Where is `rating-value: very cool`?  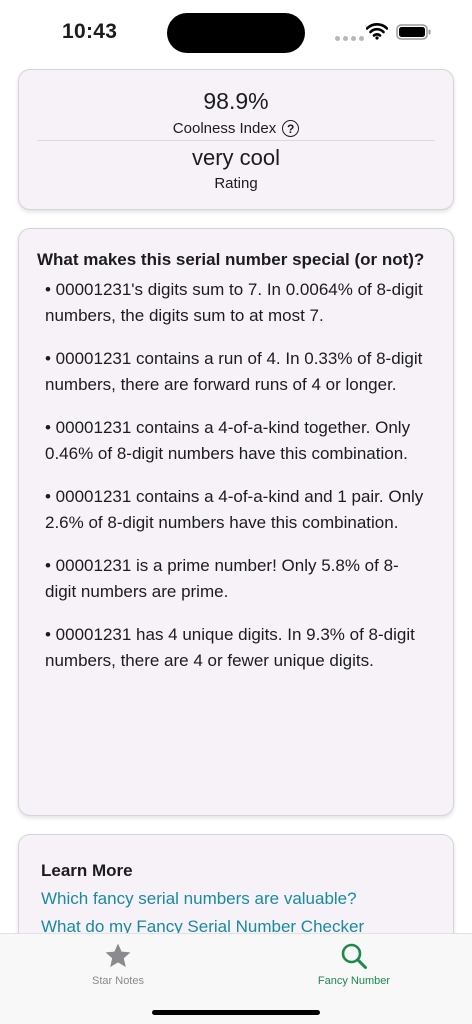 rating-value: very cool is located at coordinates (236, 157).